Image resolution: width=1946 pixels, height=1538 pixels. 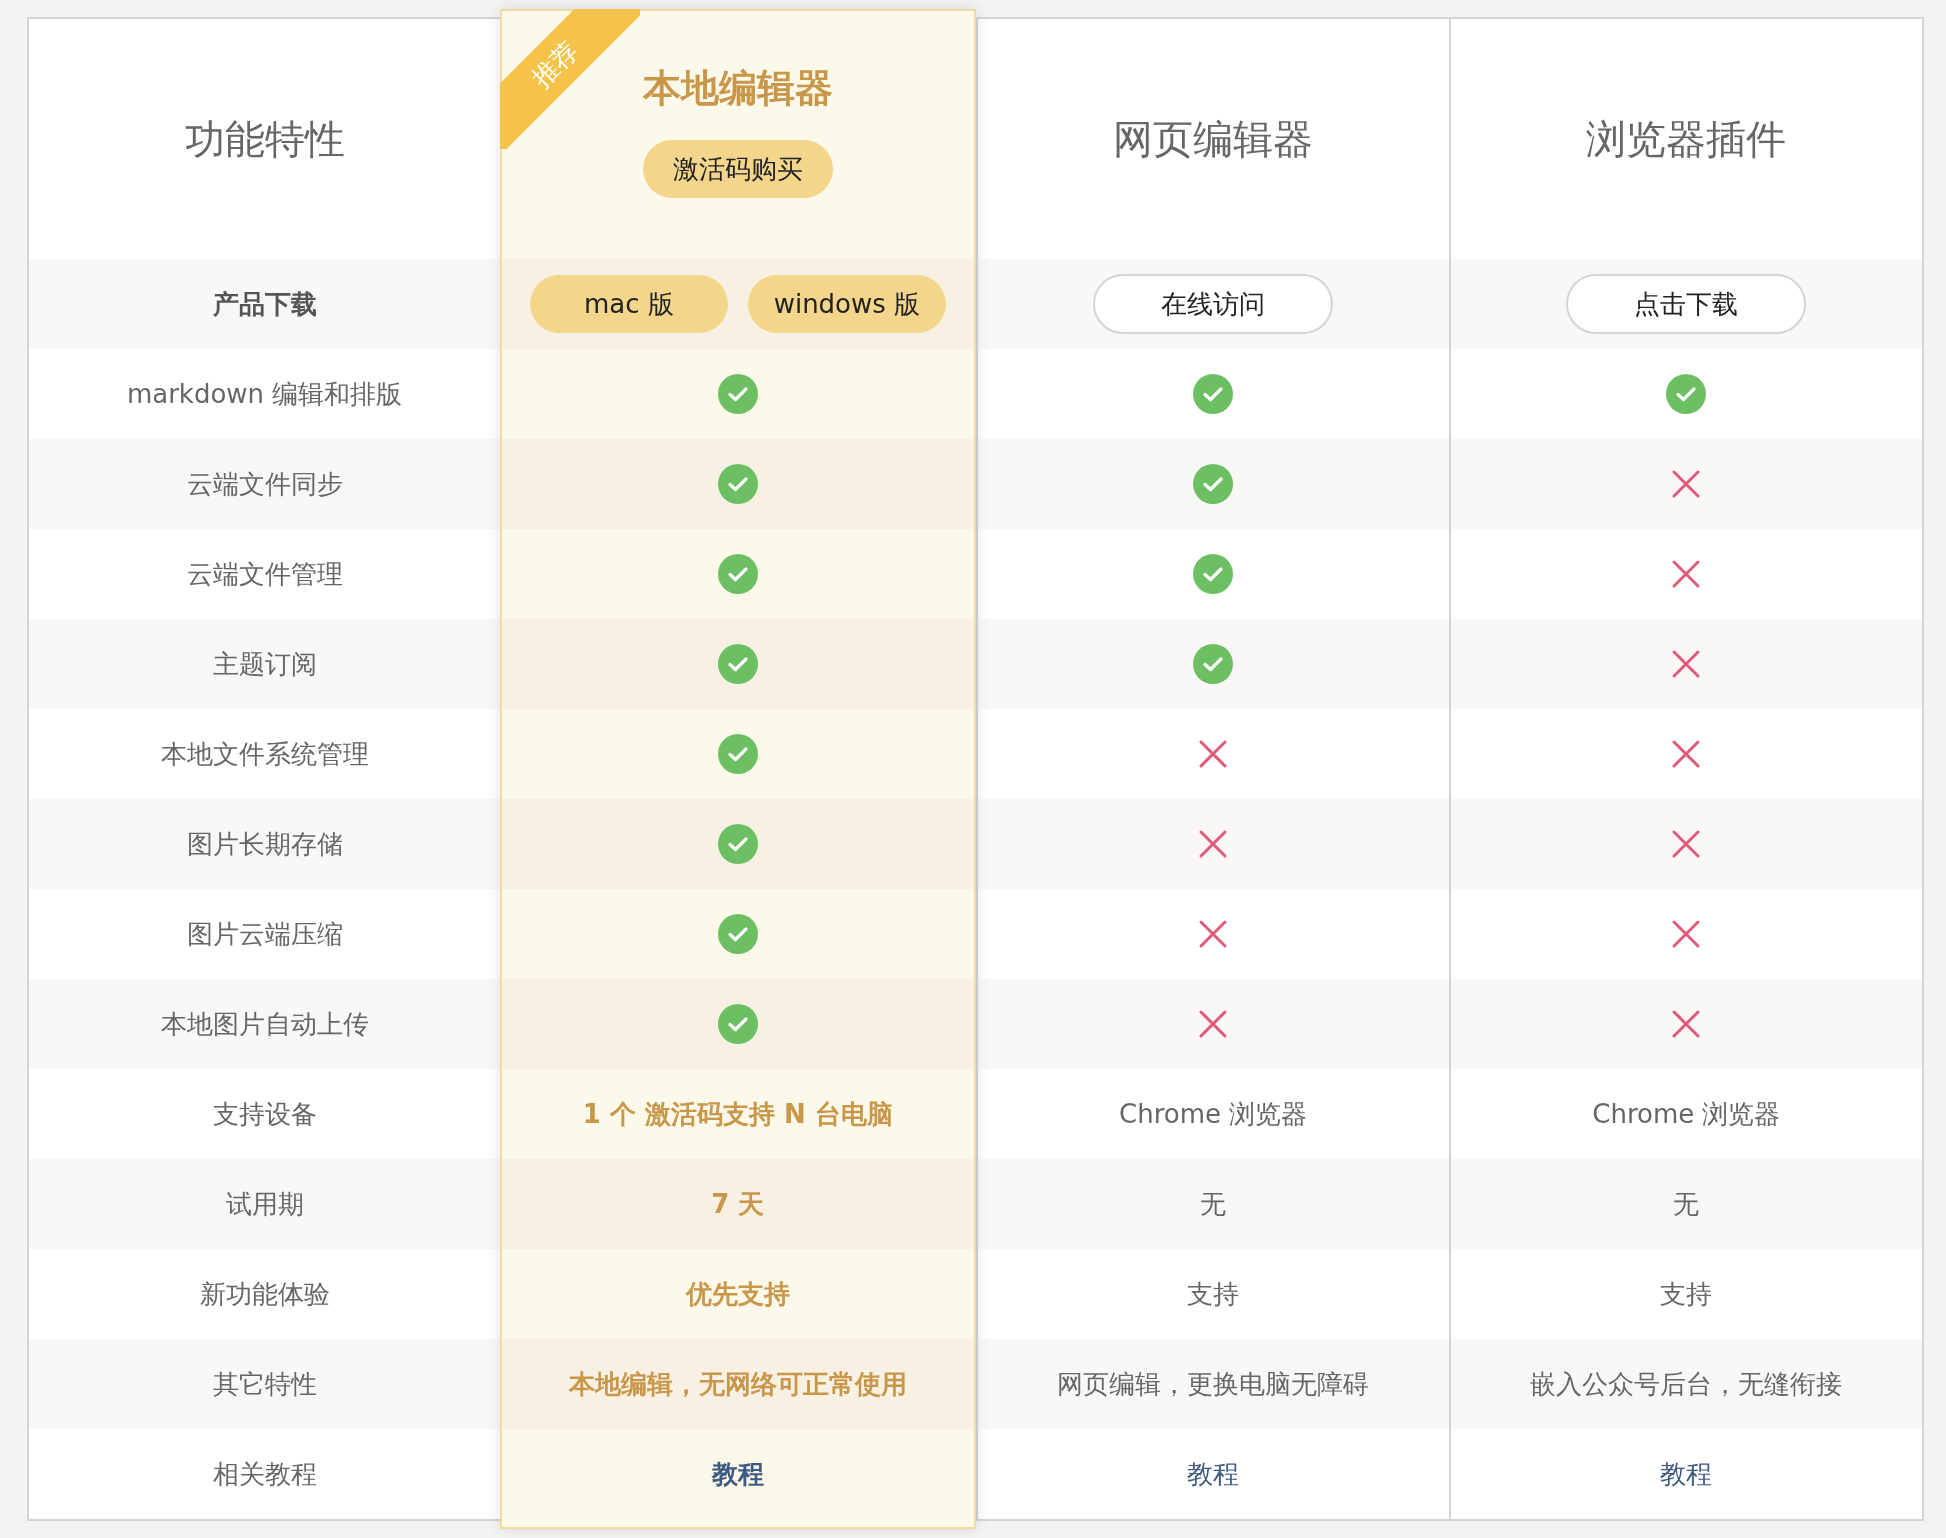 What do you see at coordinates (737, 169) in the screenshot?
I see `purchase-button: 激活码购买` at bounding box center [737, 169].